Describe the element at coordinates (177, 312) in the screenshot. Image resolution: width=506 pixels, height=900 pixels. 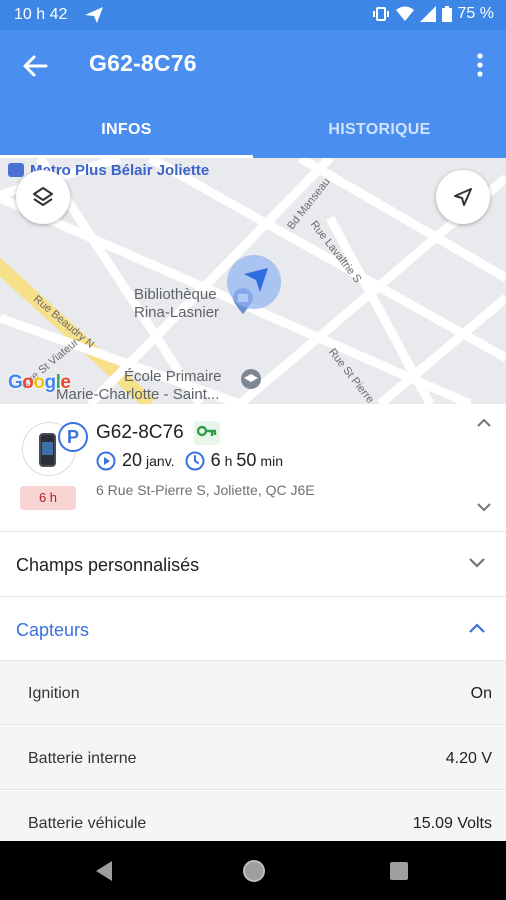
I see `poi-library-line2: Rina-Lasnier` at that location.